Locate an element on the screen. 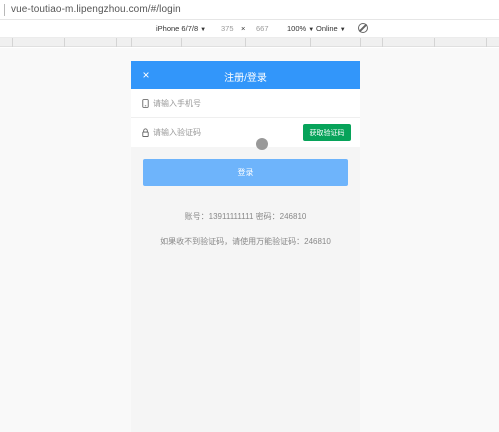  lock-icon is located at coordinates (145, 132).